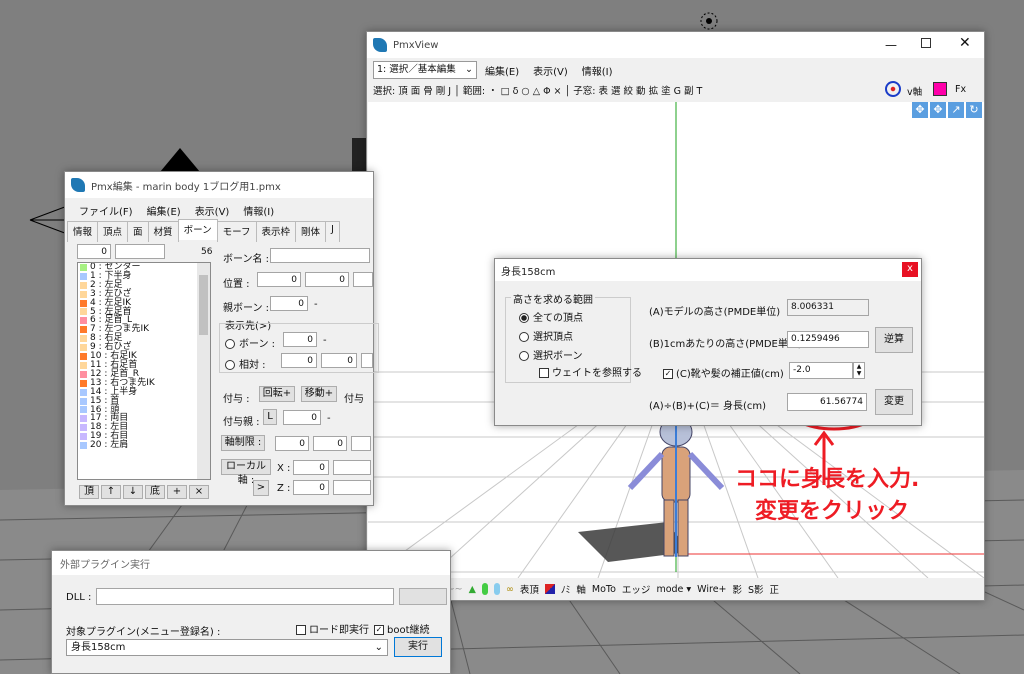 The image size is (1024, 674). I want to click on tab-vertex: 頂点, so click(113, 231).